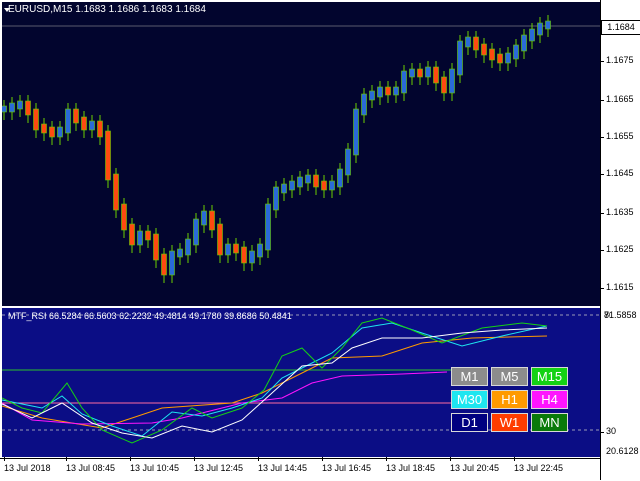 This screenshot has height=481, width=640. I want to click on time-label: 13 Jul 2018, so click(27, 465).